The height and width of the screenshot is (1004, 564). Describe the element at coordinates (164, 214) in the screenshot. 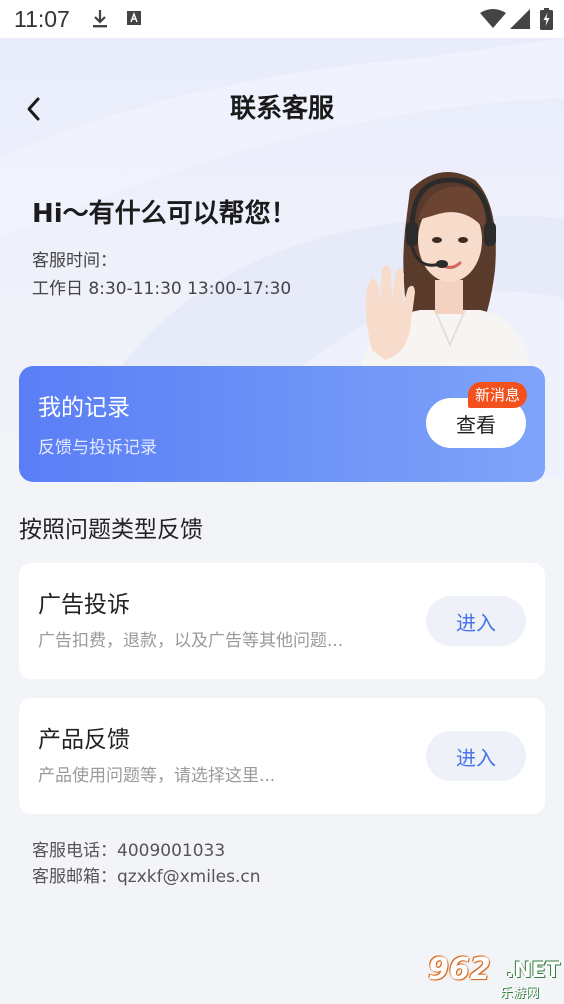

I see `greeting-text: Hi～有什么可以帮您！` at that location.